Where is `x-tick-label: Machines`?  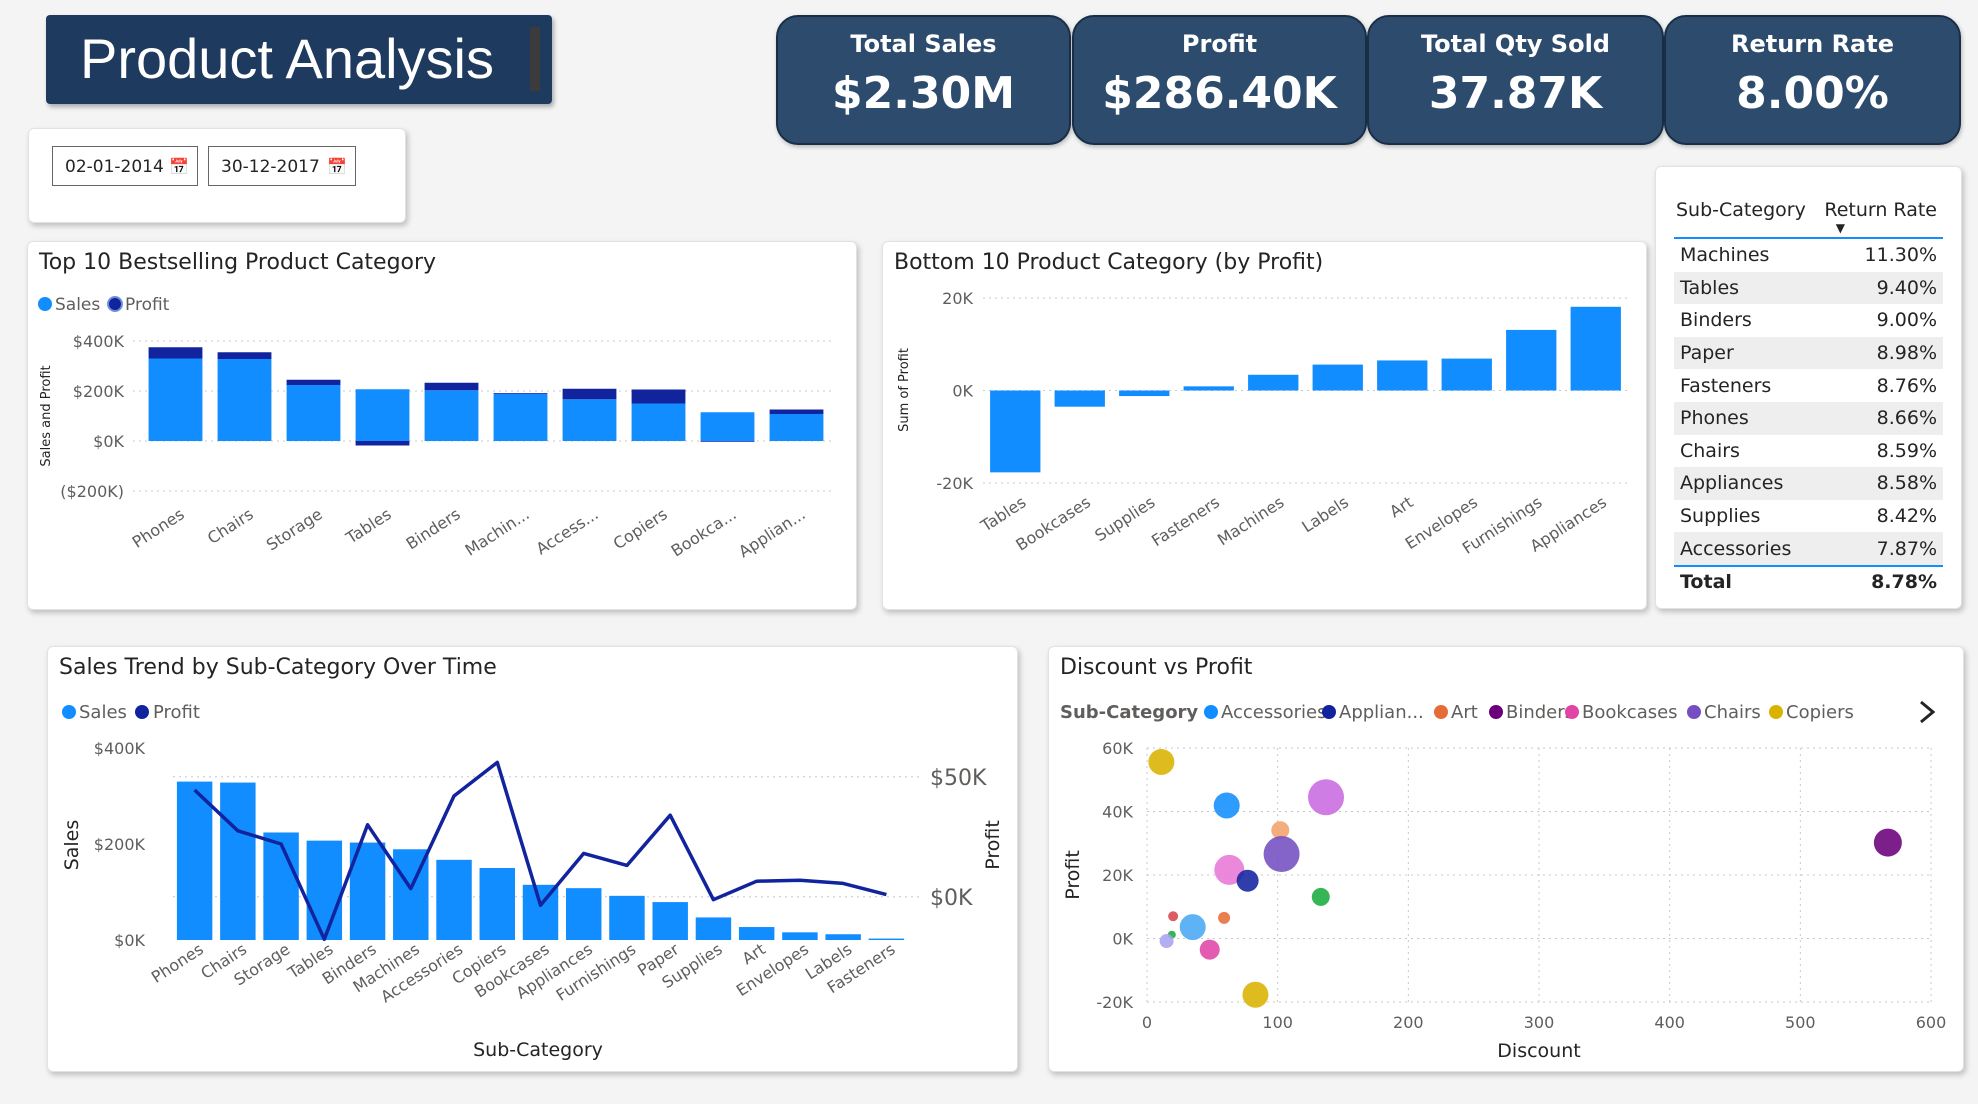 x-tick-label: Machines is located at coordinates (1251, 520).